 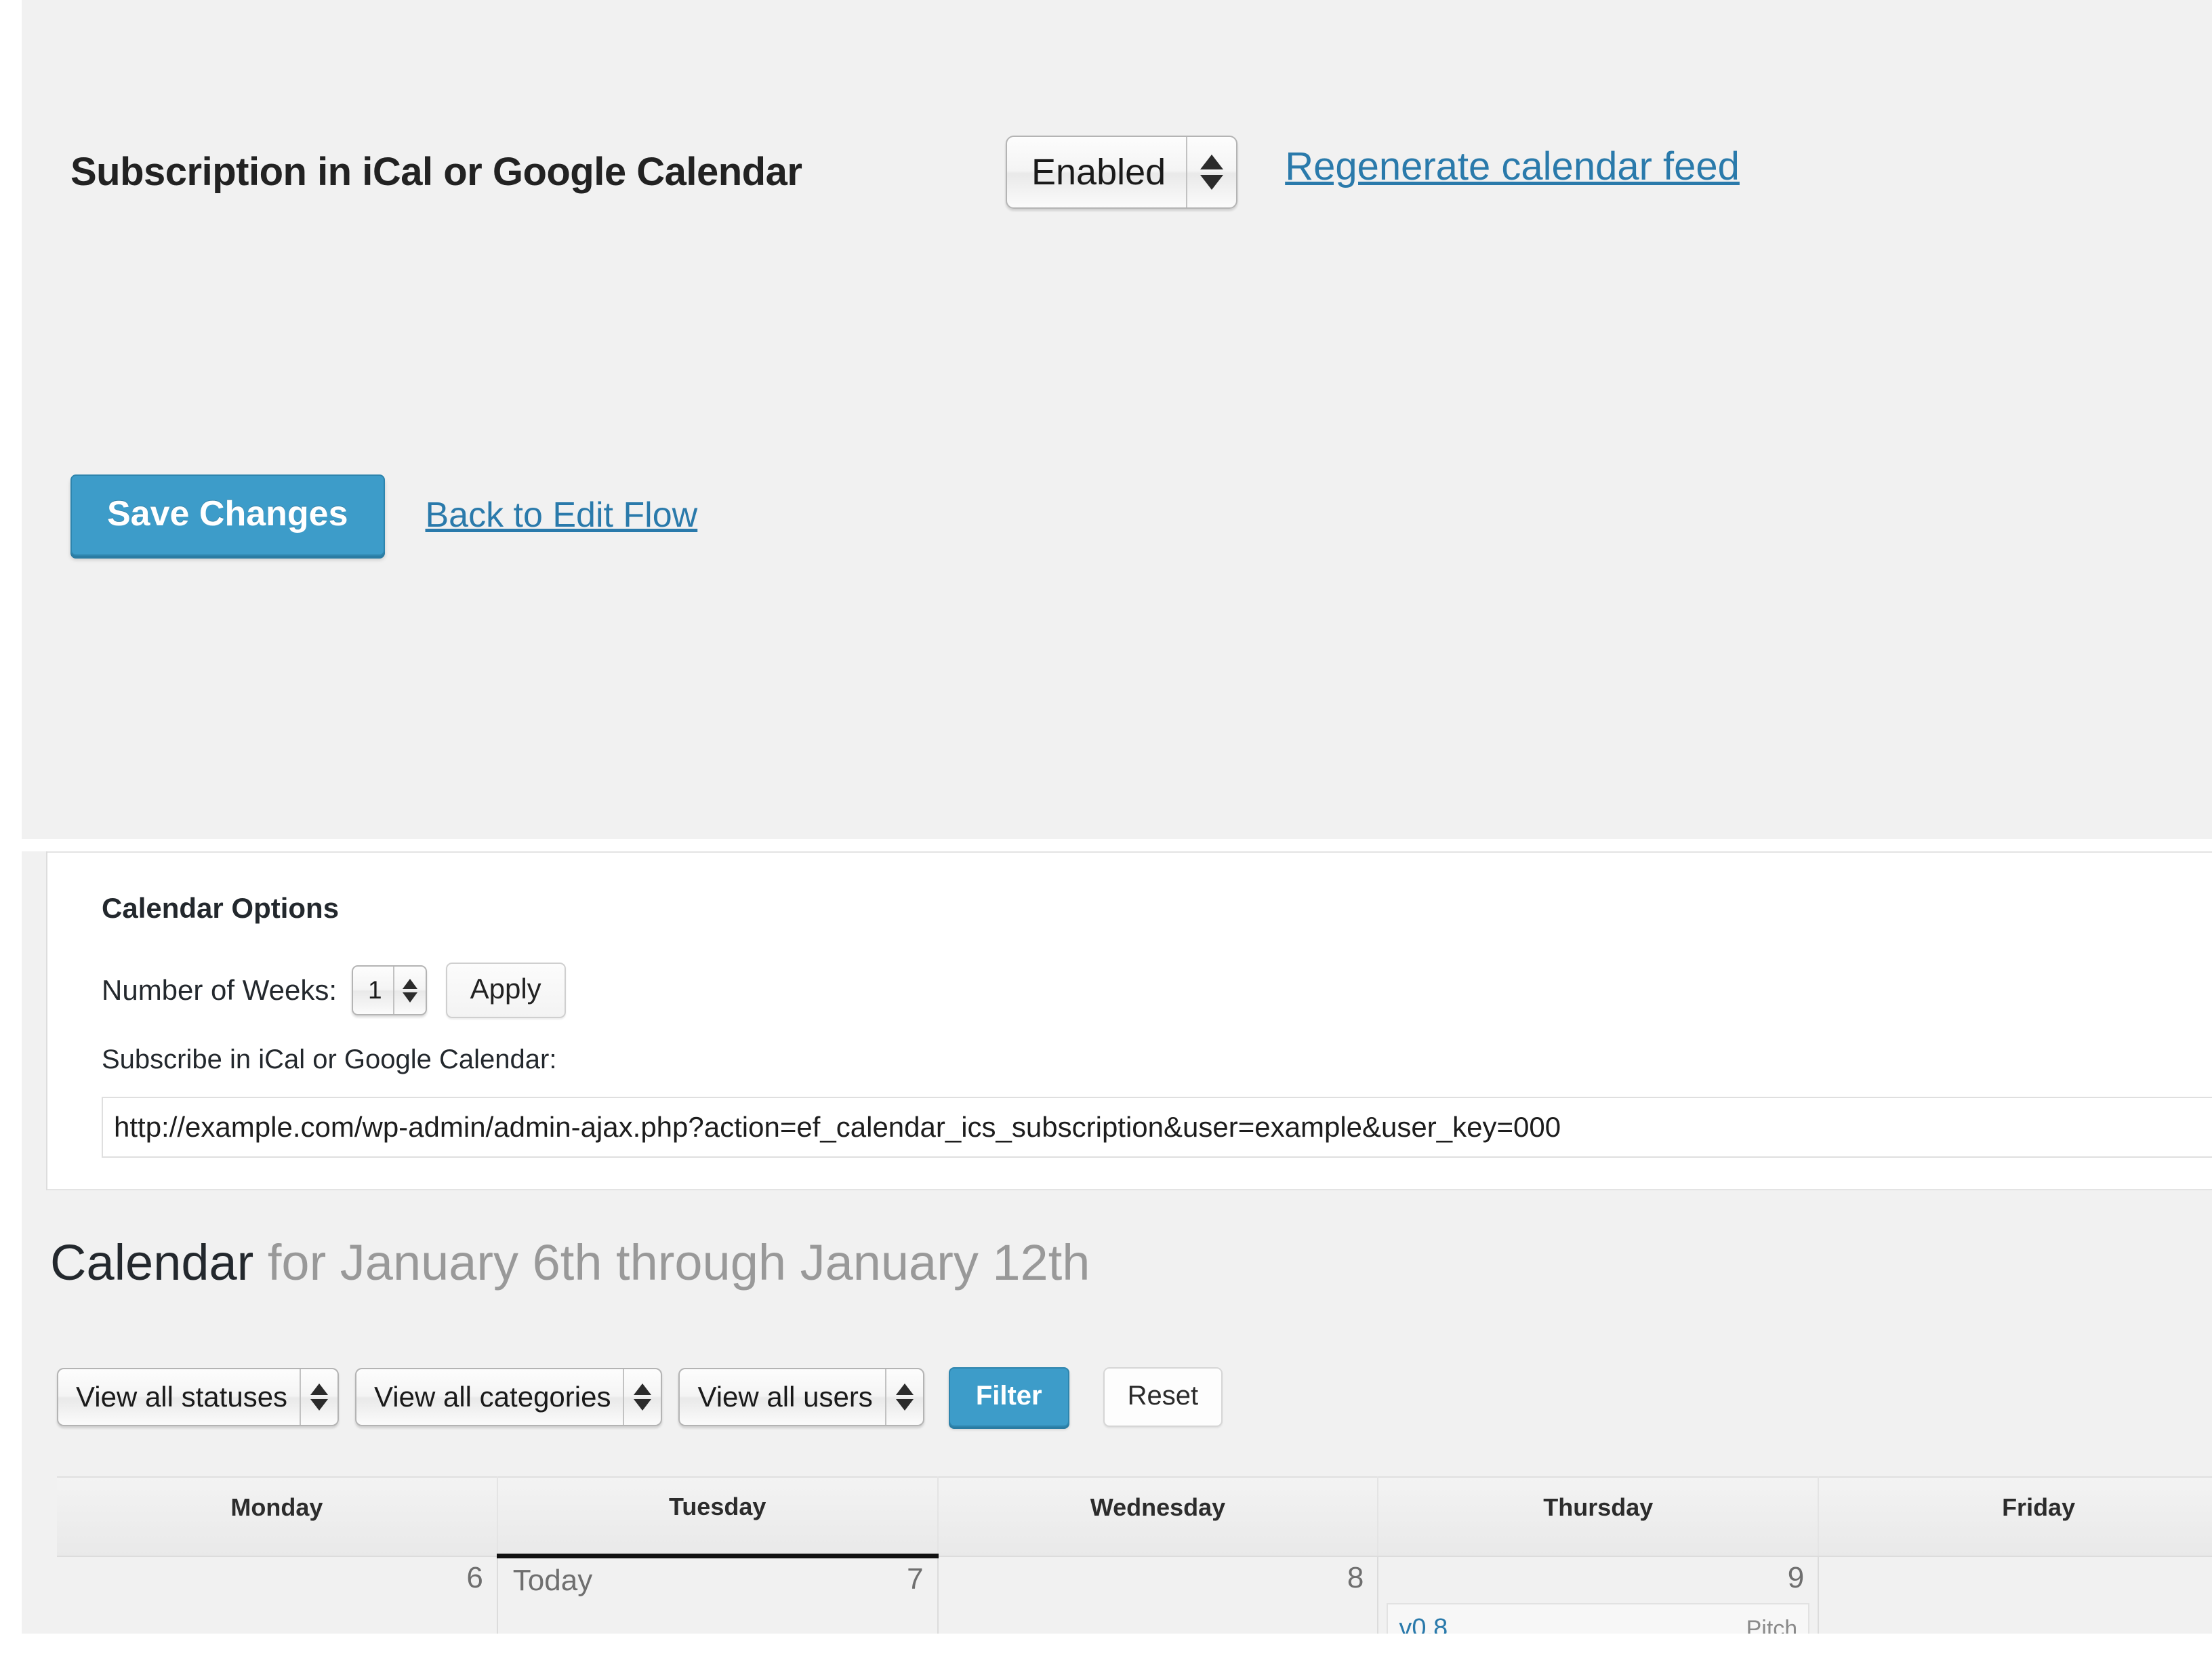 I want to click on day-number: 1, so click(x=2015, y=1575).